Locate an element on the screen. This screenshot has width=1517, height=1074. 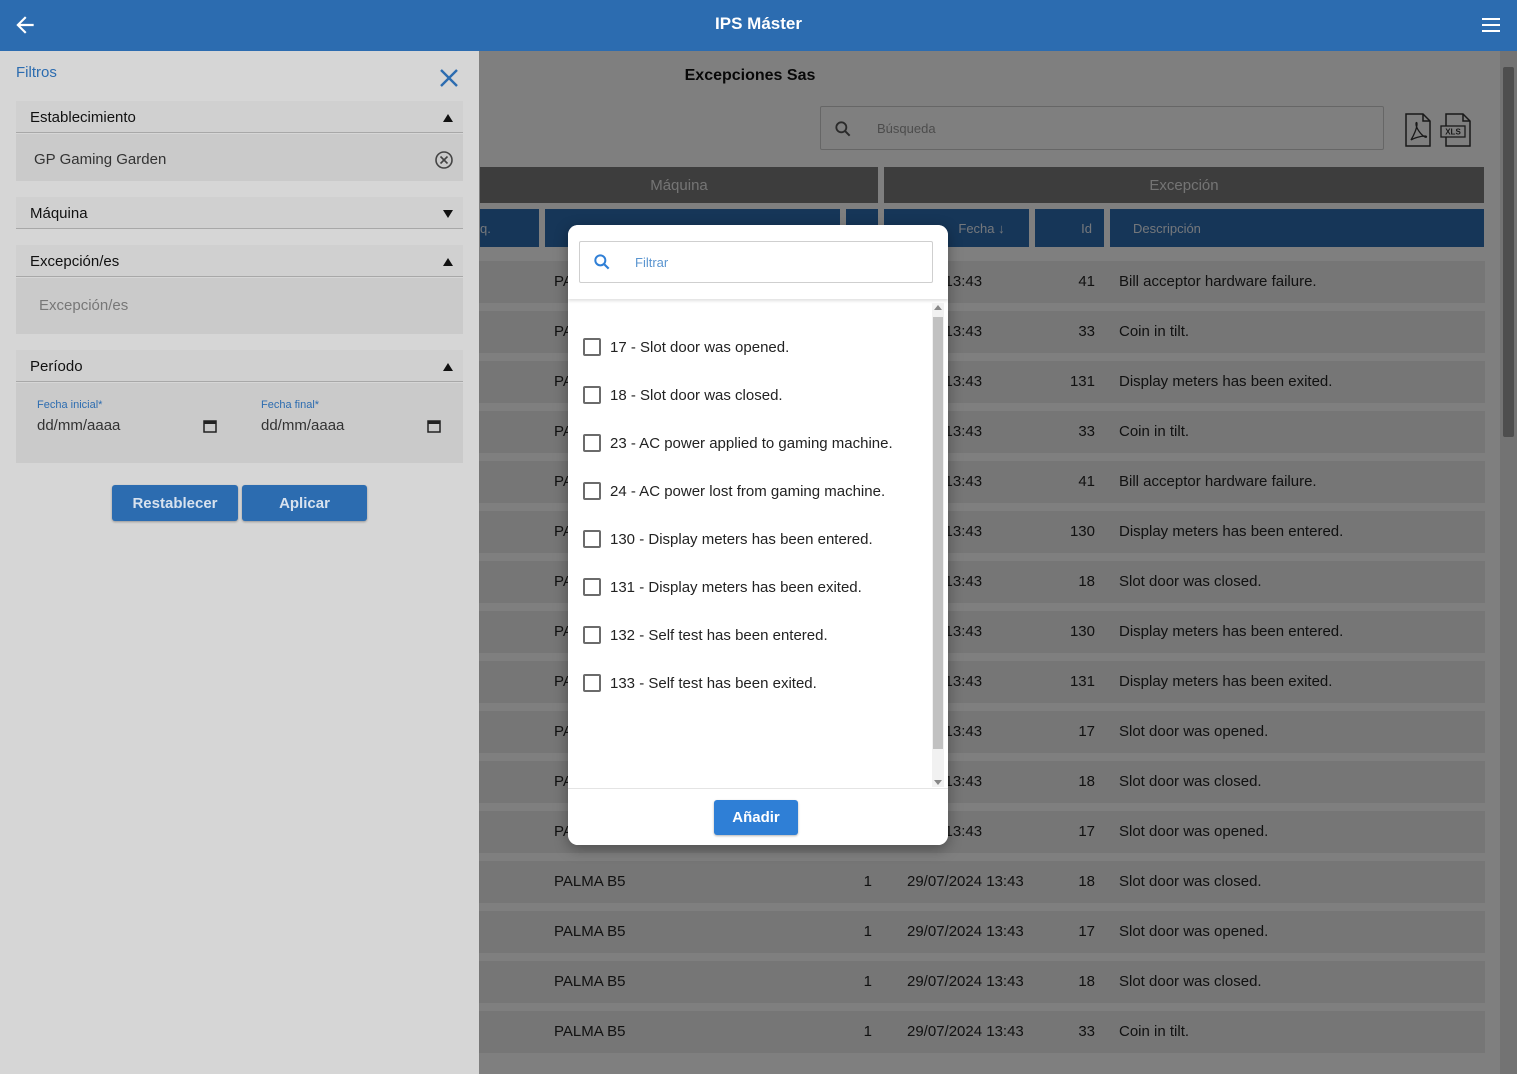
modal-footer: Añadir is located at coordinates (758, 816).